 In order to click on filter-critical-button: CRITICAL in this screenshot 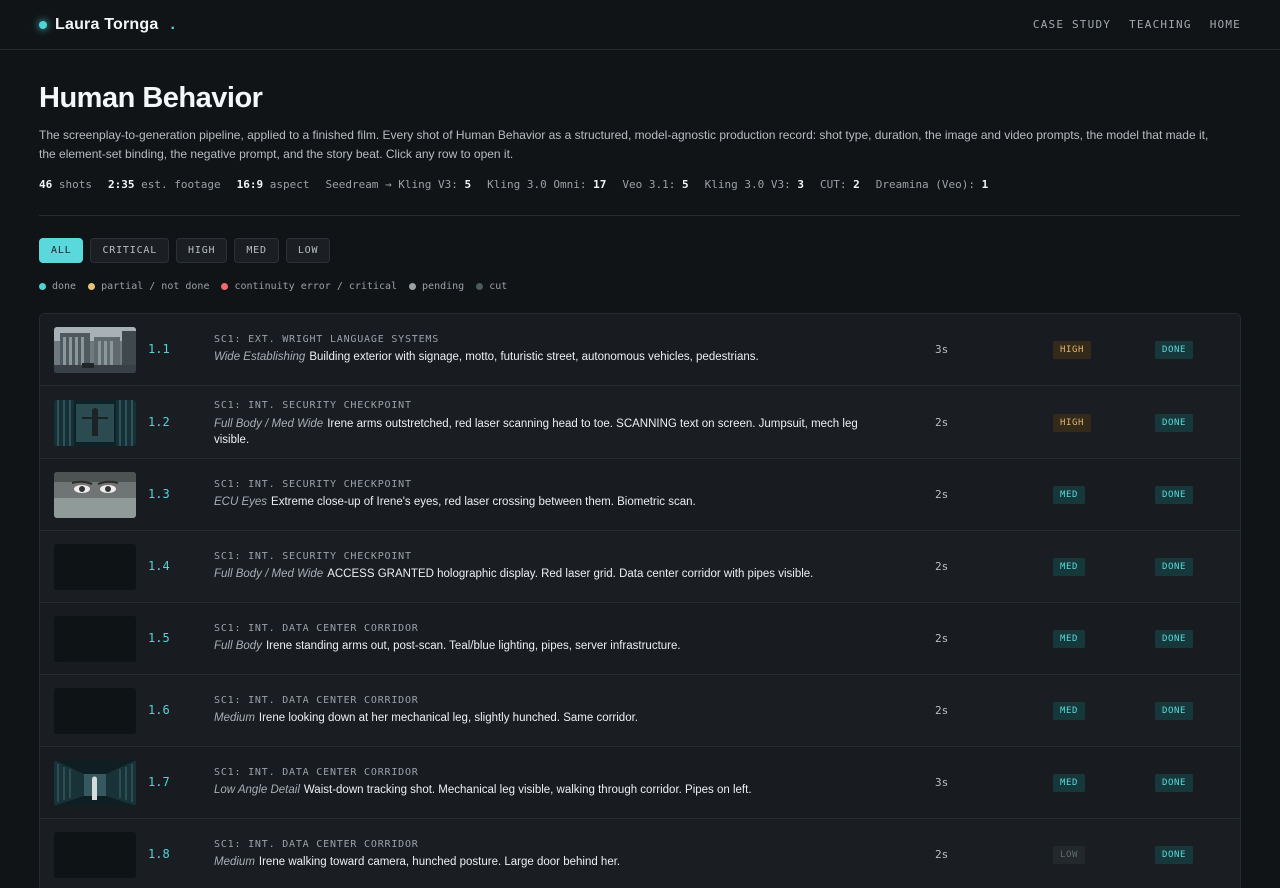, I will do `click(130, 250)`.